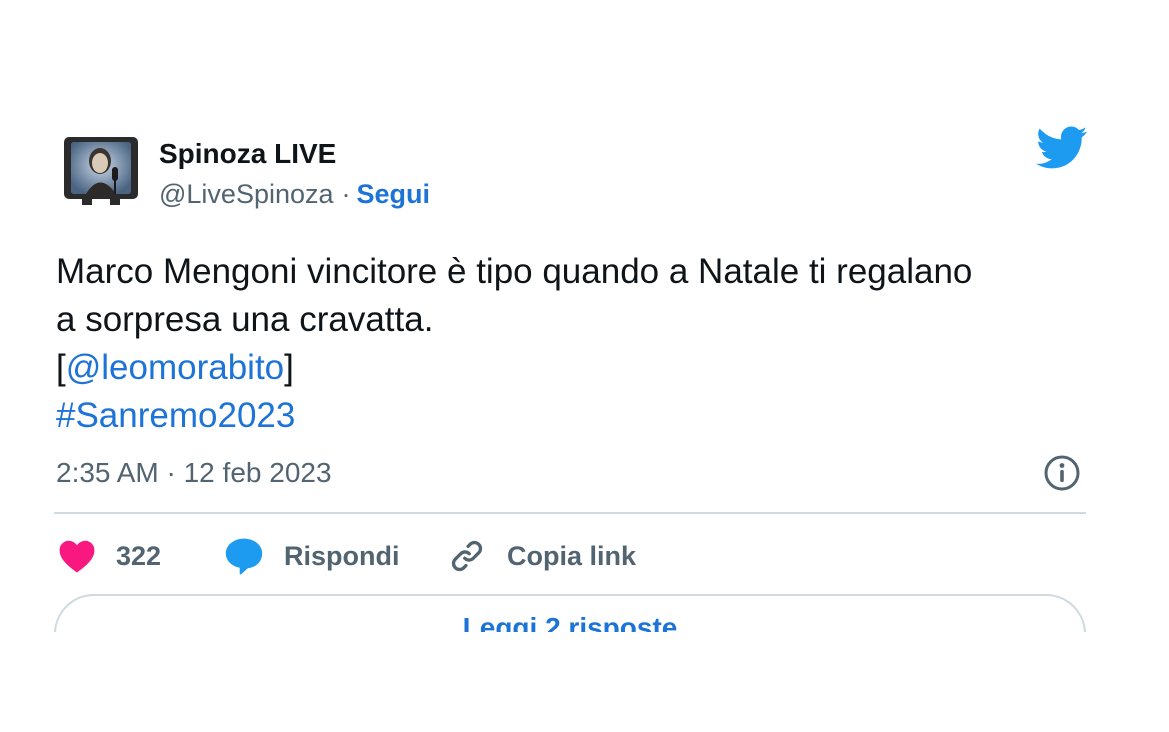 Image resolution: width=1169 pixels, height=732 pixels. What do you see at coordinates (1062, 148) in the screenshot?
I see `twitter-bird-icon` at bounding box center [1062, 148].